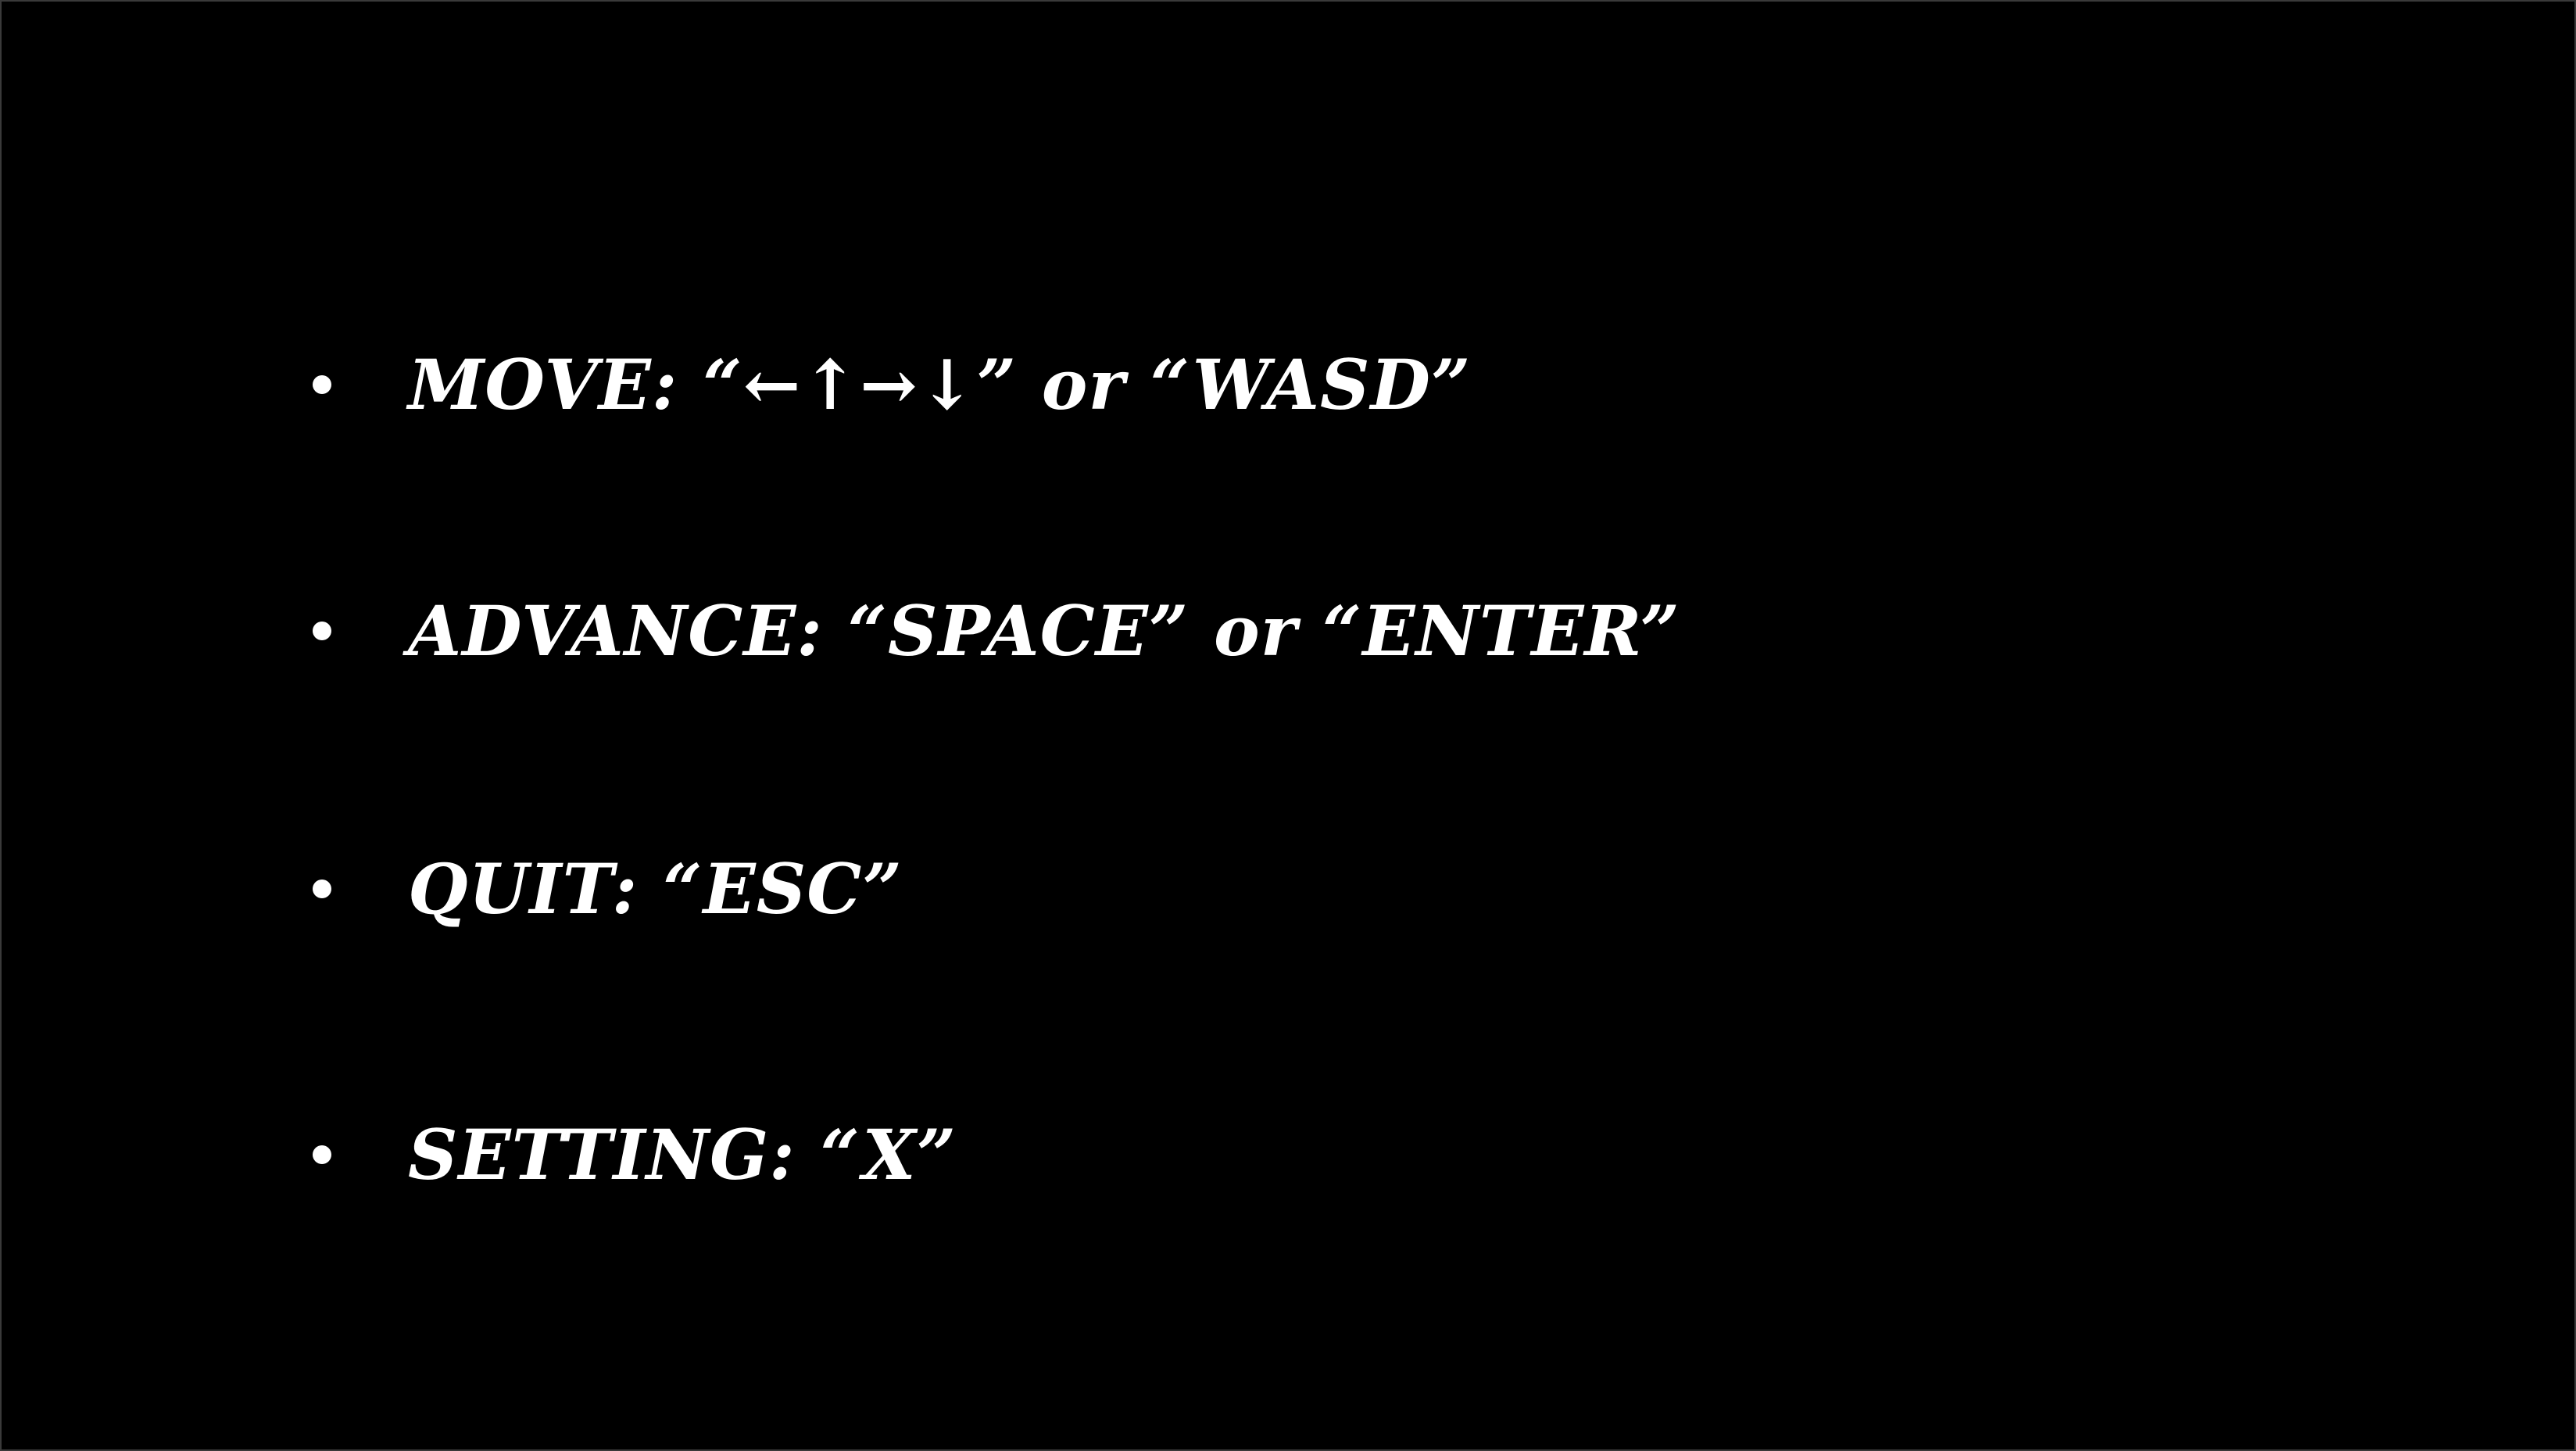 The width and height of the screenshot is (2576, 1451). What do you see at coordinates (940, 384) in the screenshot?
I see `control-label-move: MOVE: “←↑→↓” or “WASD”` at bounding box center [940, 384].